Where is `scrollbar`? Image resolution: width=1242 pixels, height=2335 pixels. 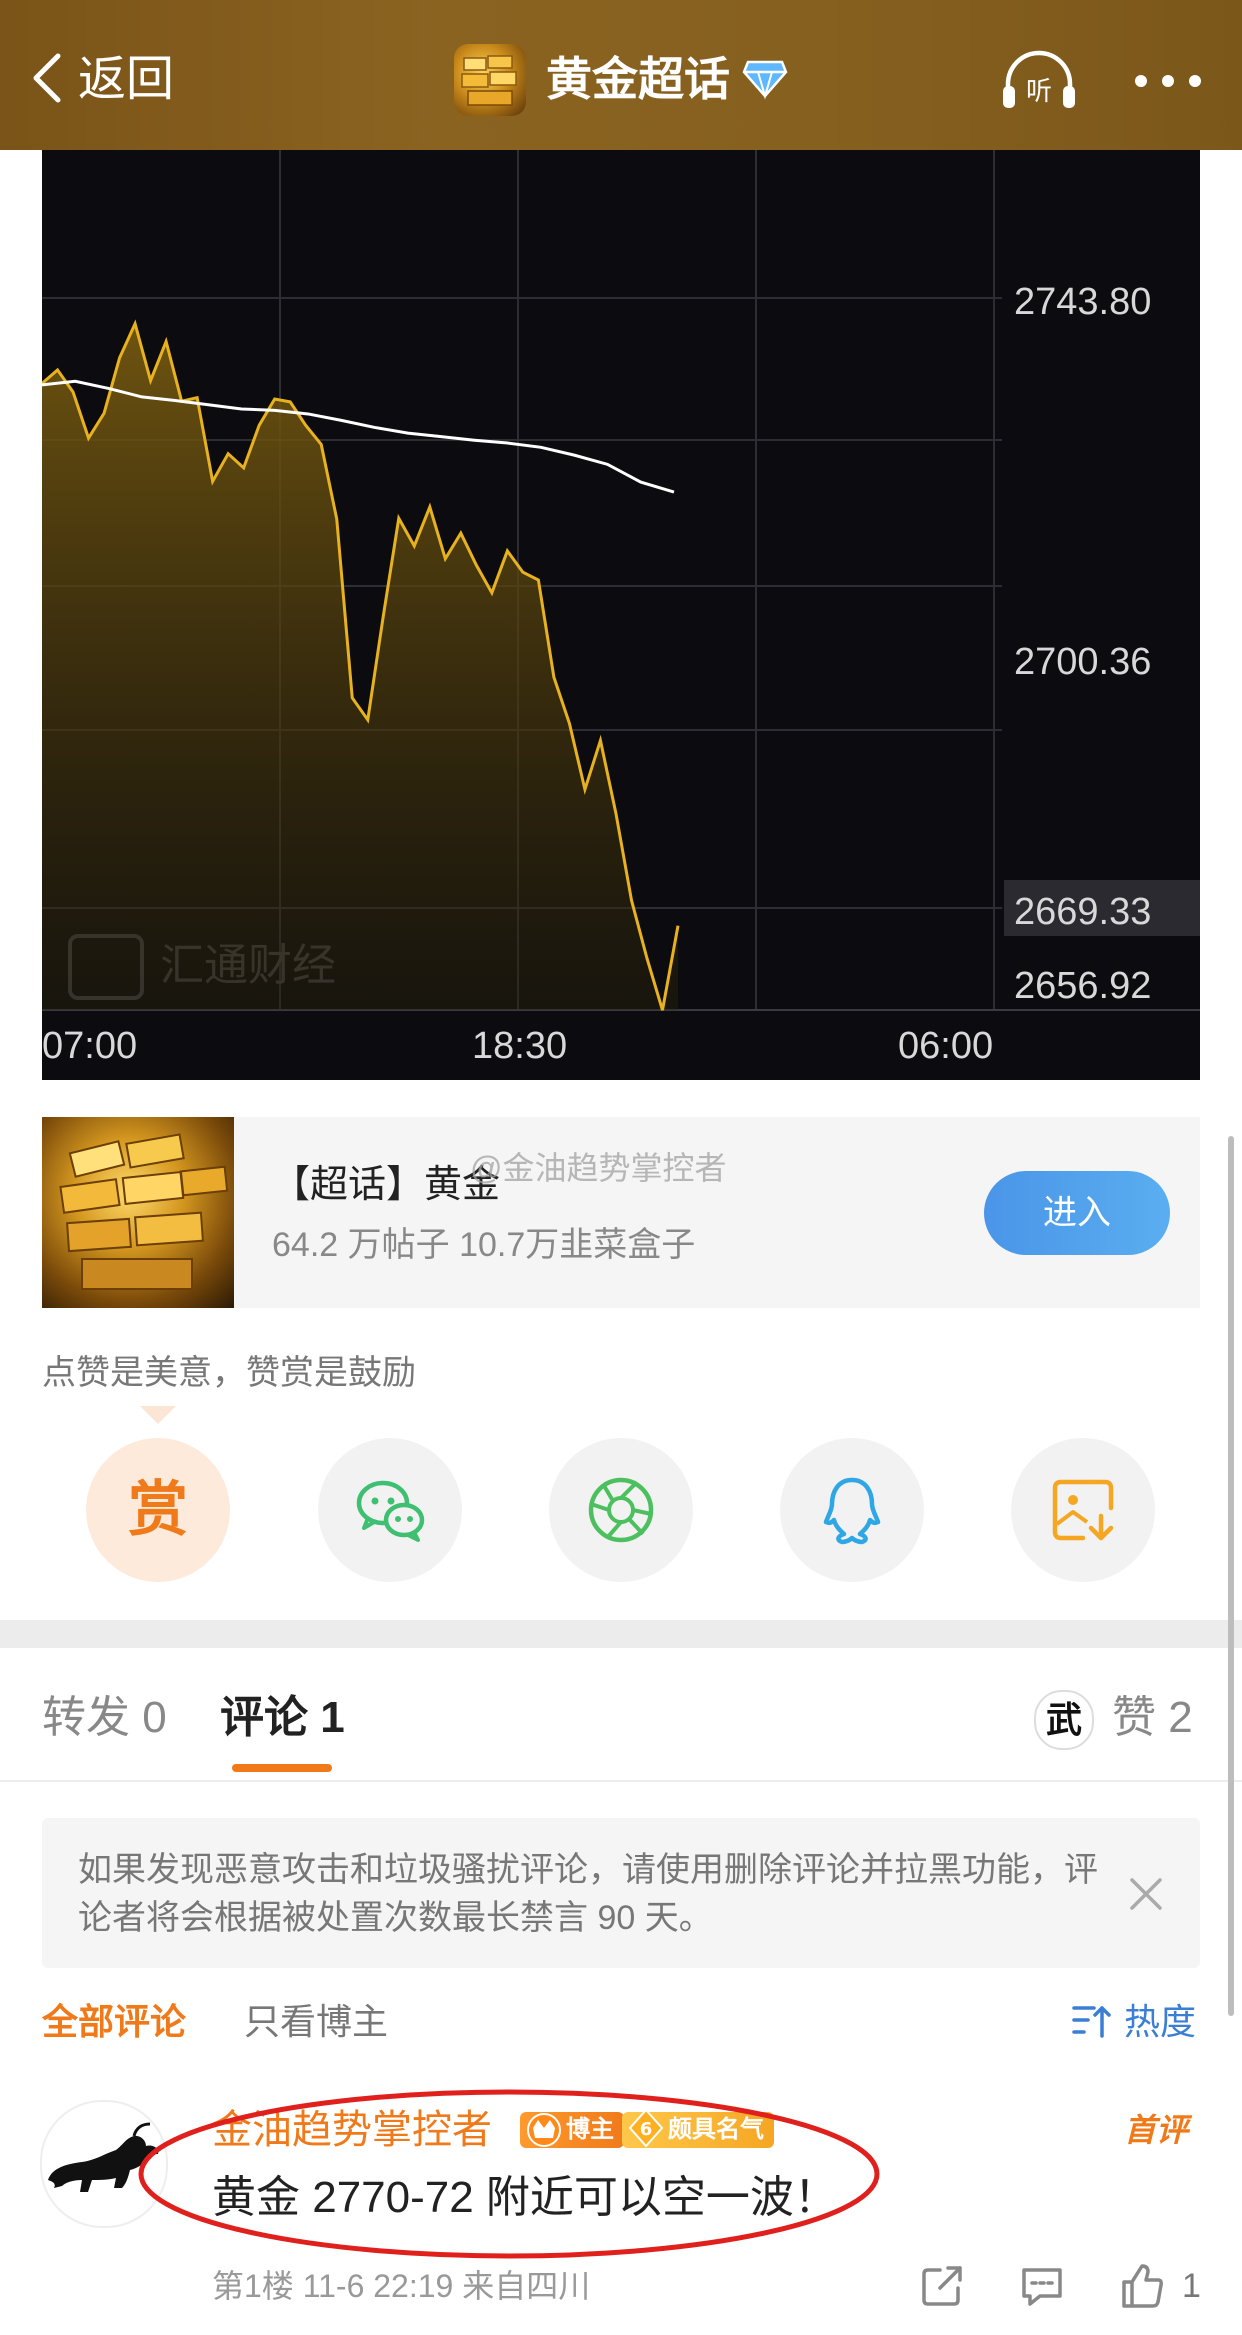 scrollbar is located at coordinates (1231, 1576).